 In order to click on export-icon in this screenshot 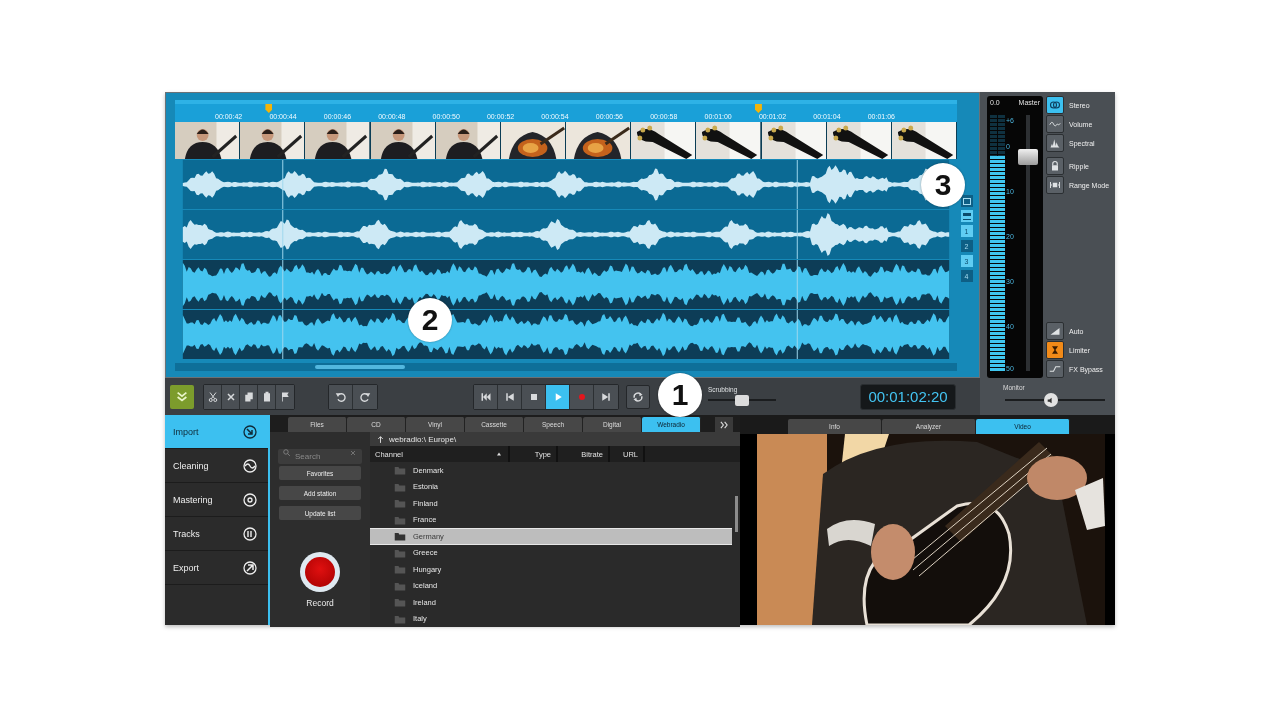, I will do `click(250, 567)`.